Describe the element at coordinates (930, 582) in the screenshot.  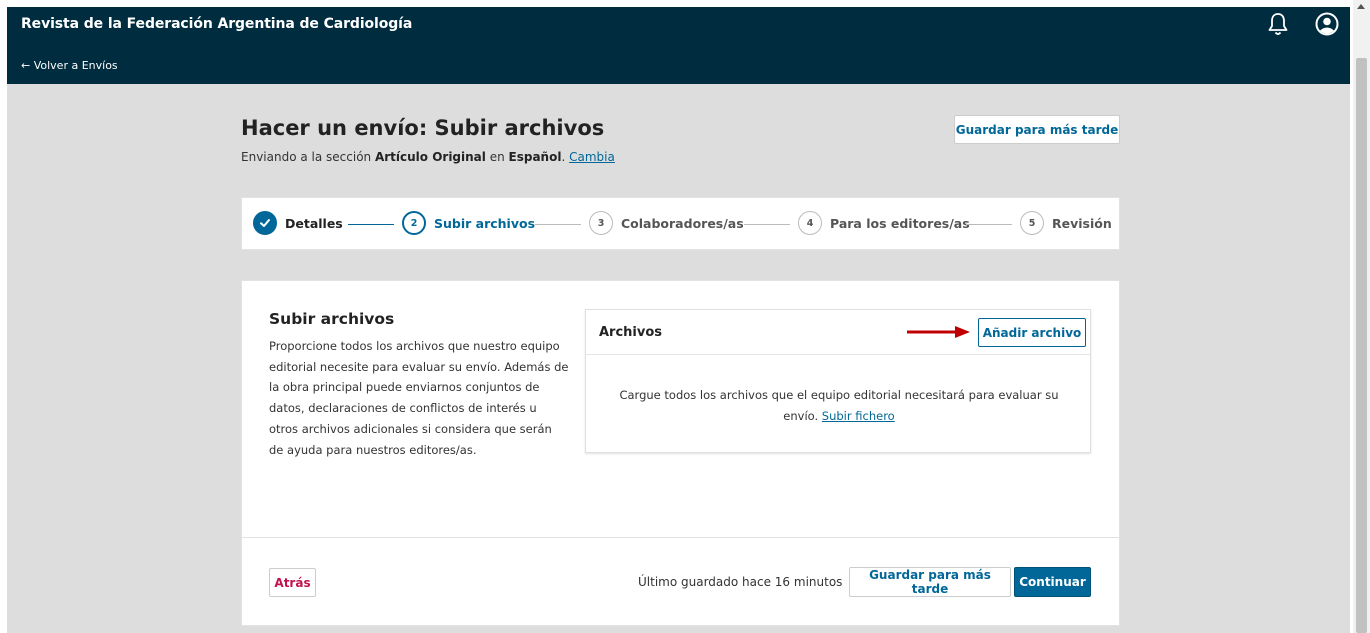
I see `save-for-later-button-bottom: Guardar para más tarde` at that location.